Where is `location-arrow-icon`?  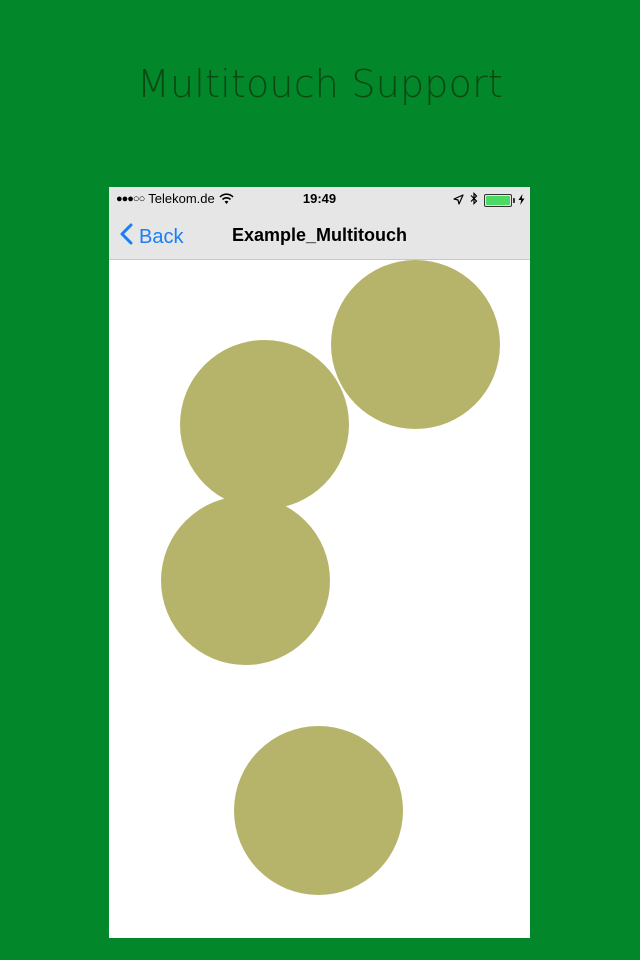
location-arrow-icon is located at coordinates (458, 200).